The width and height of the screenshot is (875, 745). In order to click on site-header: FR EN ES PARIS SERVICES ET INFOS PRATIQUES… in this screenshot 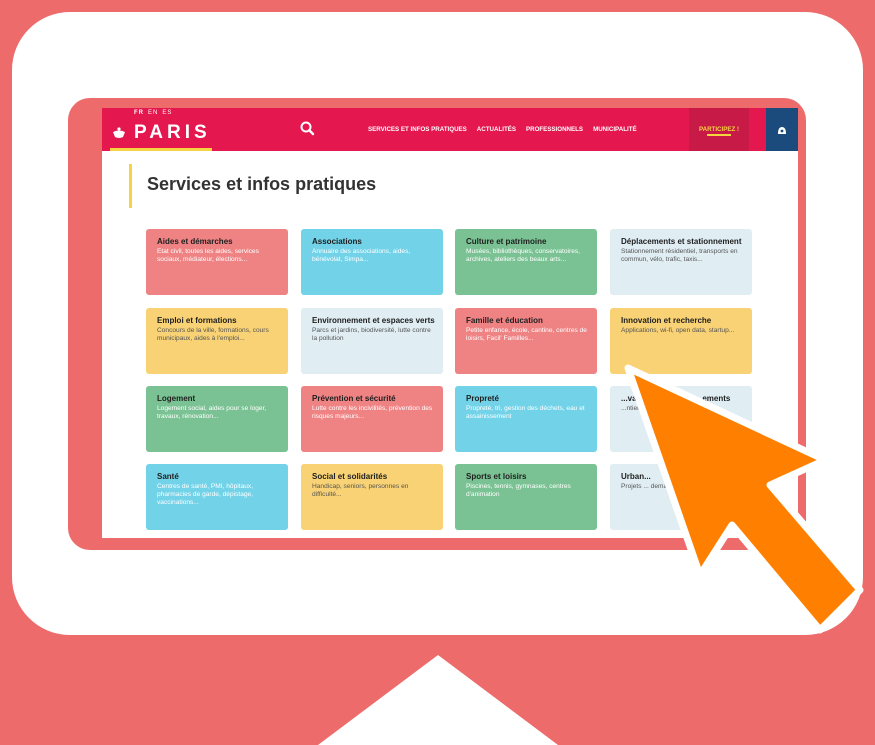, I will do `click(450, 129)`.